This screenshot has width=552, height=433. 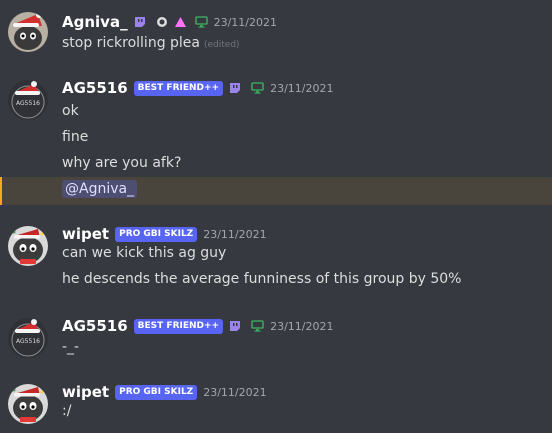 I want to click on message-text: fine, so click(x=75, y=137).